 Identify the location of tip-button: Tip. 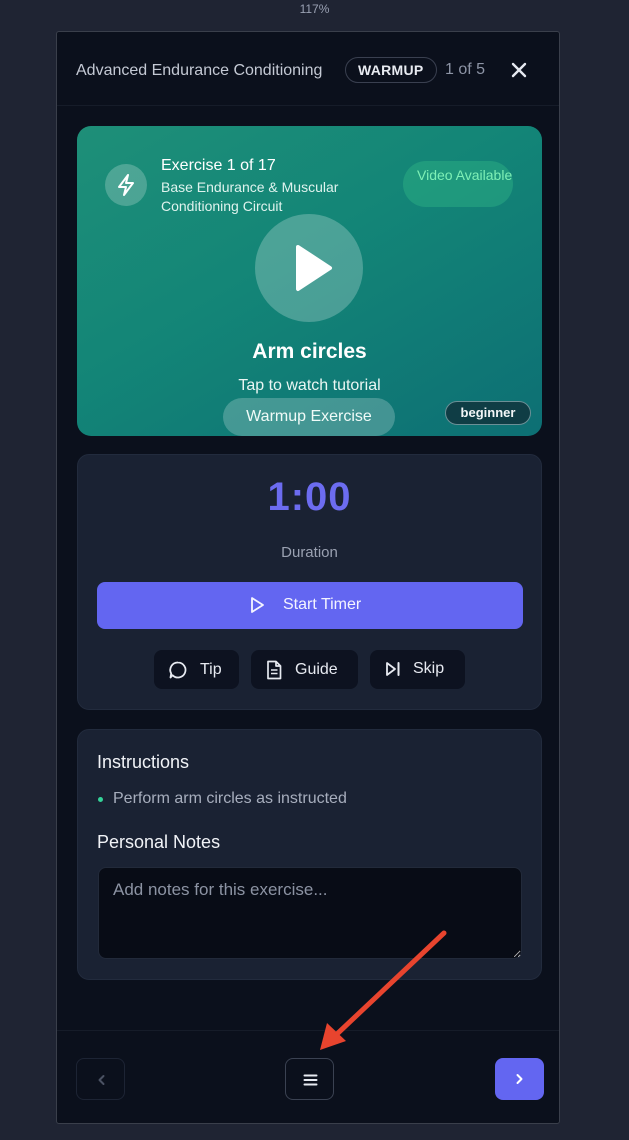
(196, 669).